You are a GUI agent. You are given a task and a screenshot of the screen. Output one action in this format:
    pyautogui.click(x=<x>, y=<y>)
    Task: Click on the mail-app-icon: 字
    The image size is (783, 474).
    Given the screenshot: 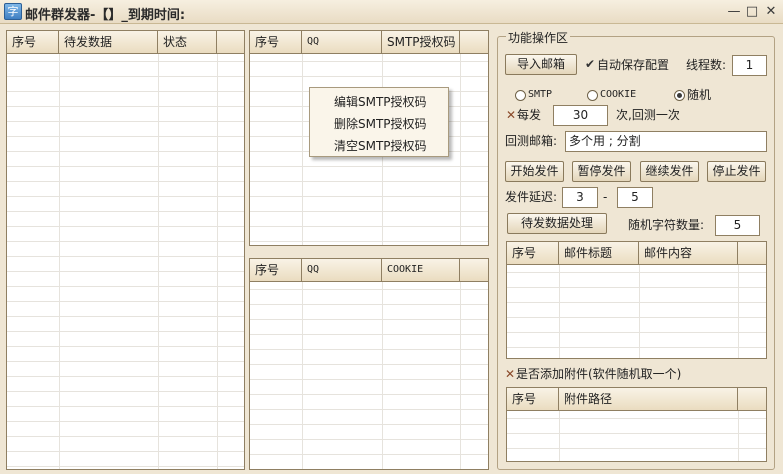 What is the action you would take?
    pyautogui.click(x=13, y=11)
    